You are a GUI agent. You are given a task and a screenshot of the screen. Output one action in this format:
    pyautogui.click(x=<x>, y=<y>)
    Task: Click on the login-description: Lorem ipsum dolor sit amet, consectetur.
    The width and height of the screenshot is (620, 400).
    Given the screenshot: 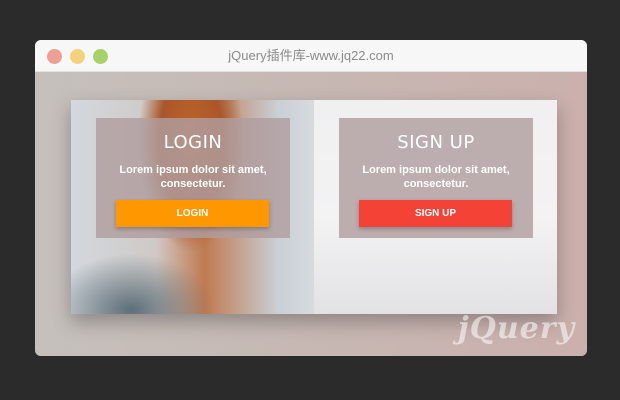 What is the action you would take?
    pyautogui.click(x=193, y=177)
    